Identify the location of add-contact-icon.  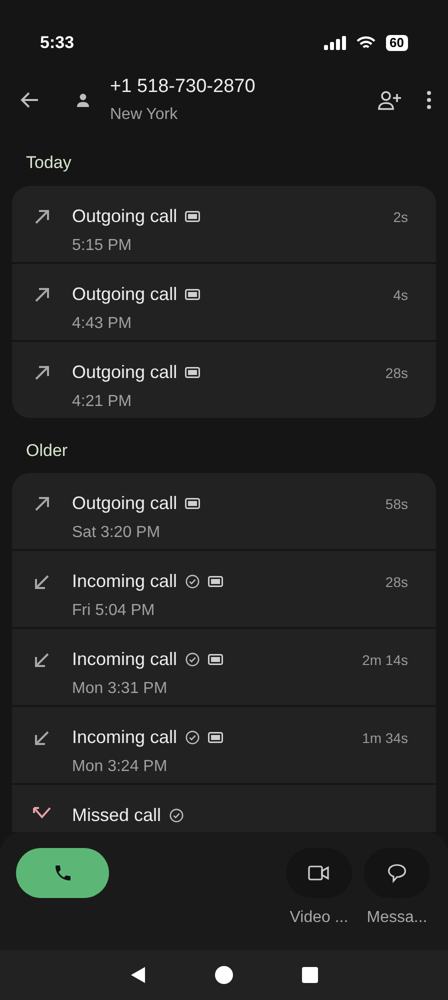
(390, 100).